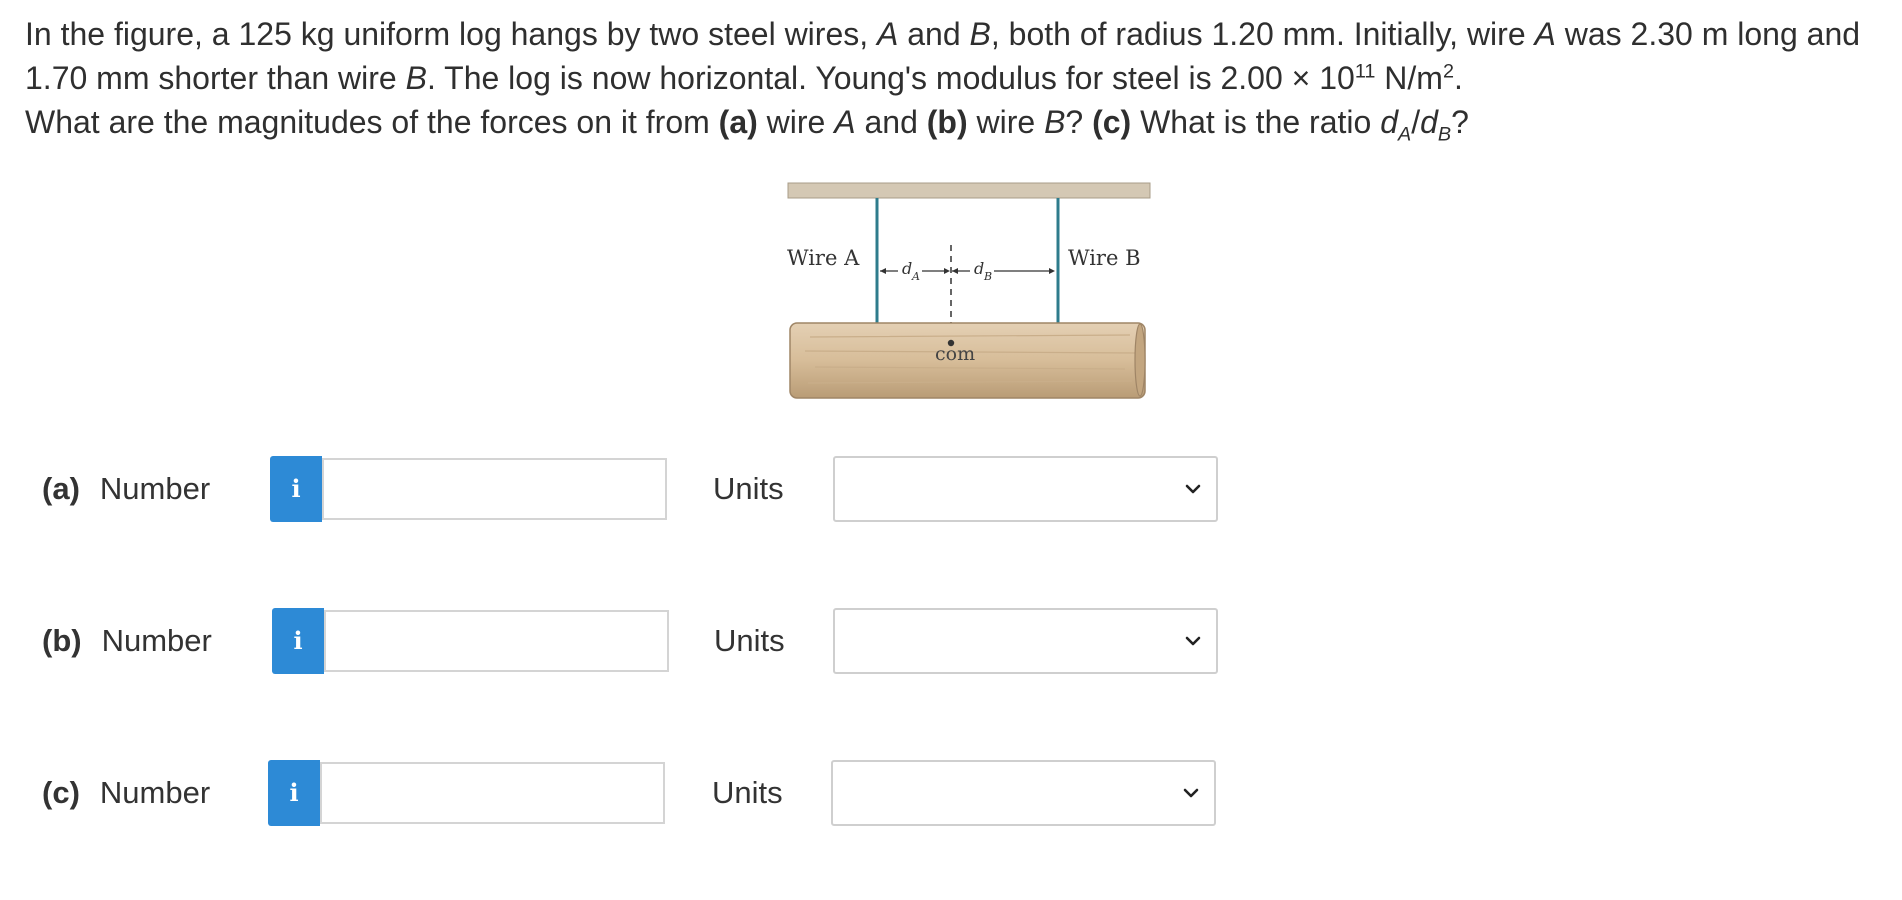  I want to click on units-label-a: Units, so click(748, 488).